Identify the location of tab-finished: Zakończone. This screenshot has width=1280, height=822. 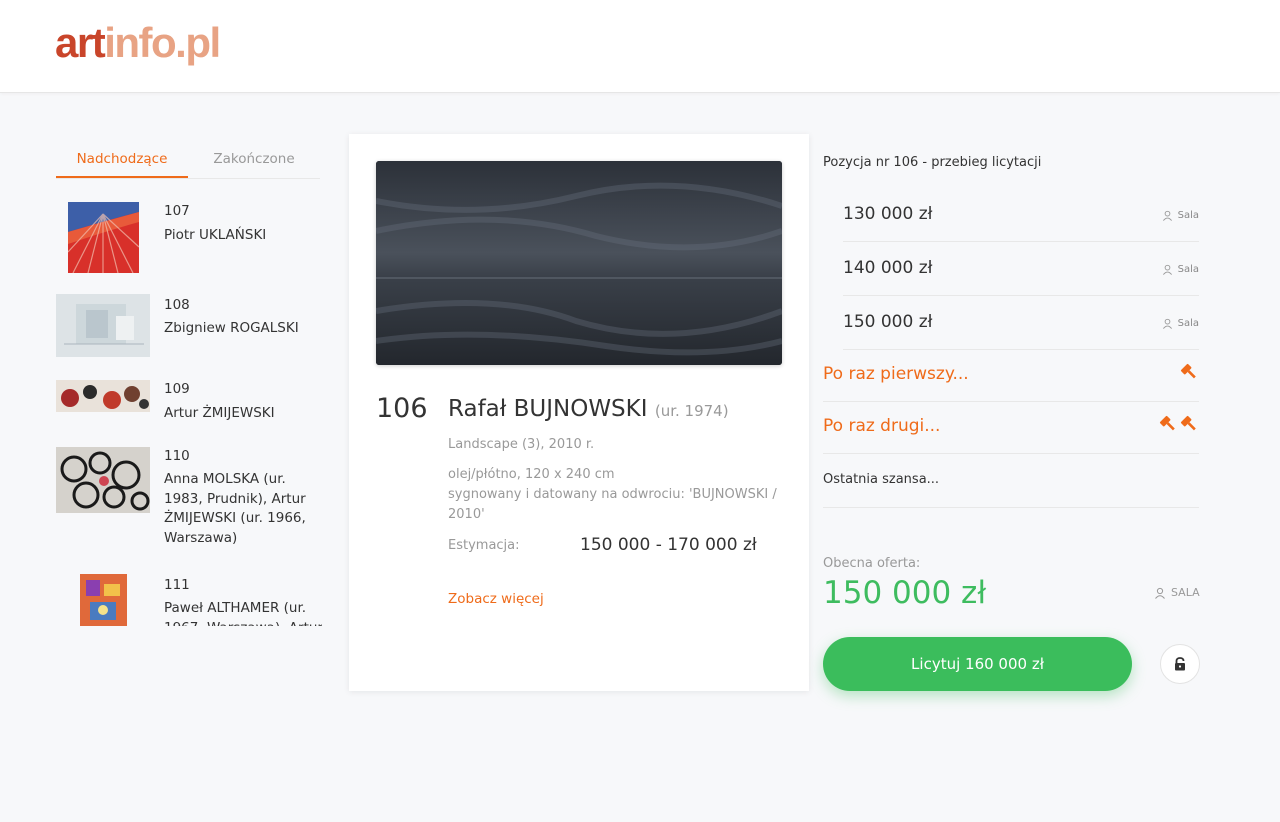
(254, 159).